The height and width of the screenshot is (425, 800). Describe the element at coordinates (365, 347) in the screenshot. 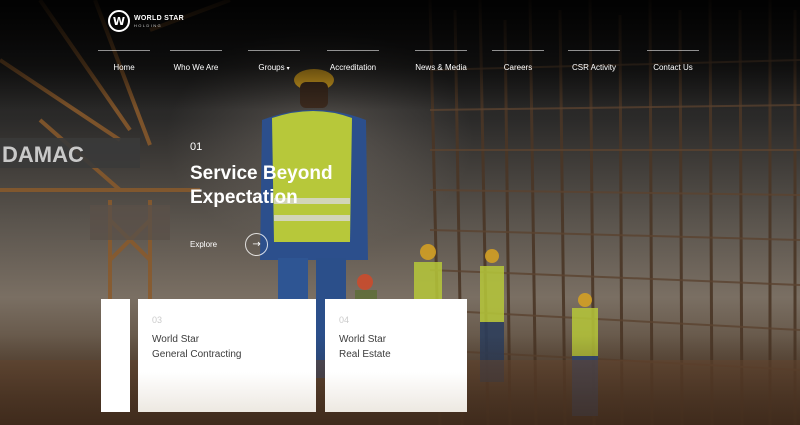

I see `card-title: World Star Real Estate` at that location.